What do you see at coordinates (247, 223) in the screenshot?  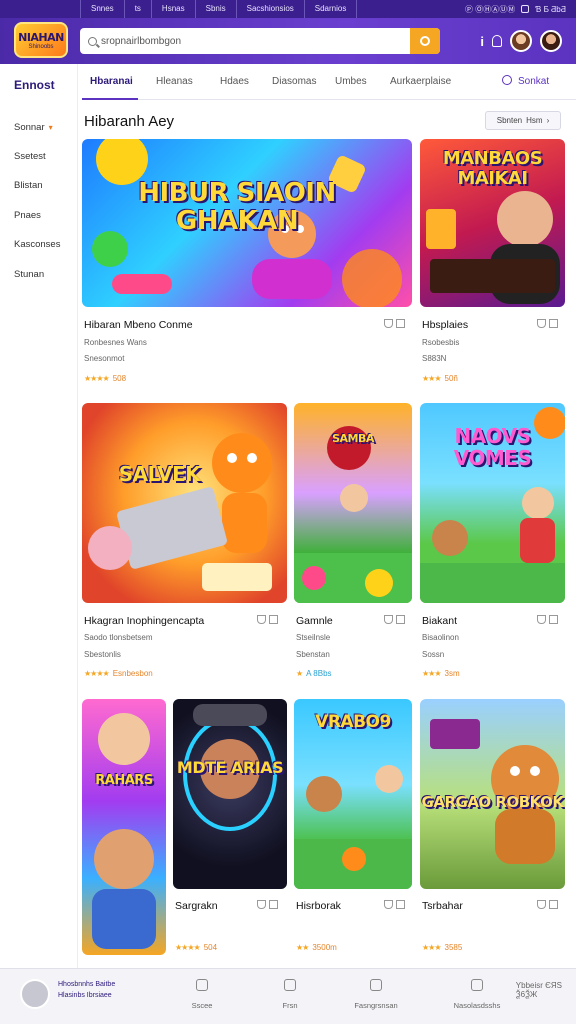 I see `game-thumbnail: HIBUR SIAOIN GHAKAN` at bounding box center [247, 223].